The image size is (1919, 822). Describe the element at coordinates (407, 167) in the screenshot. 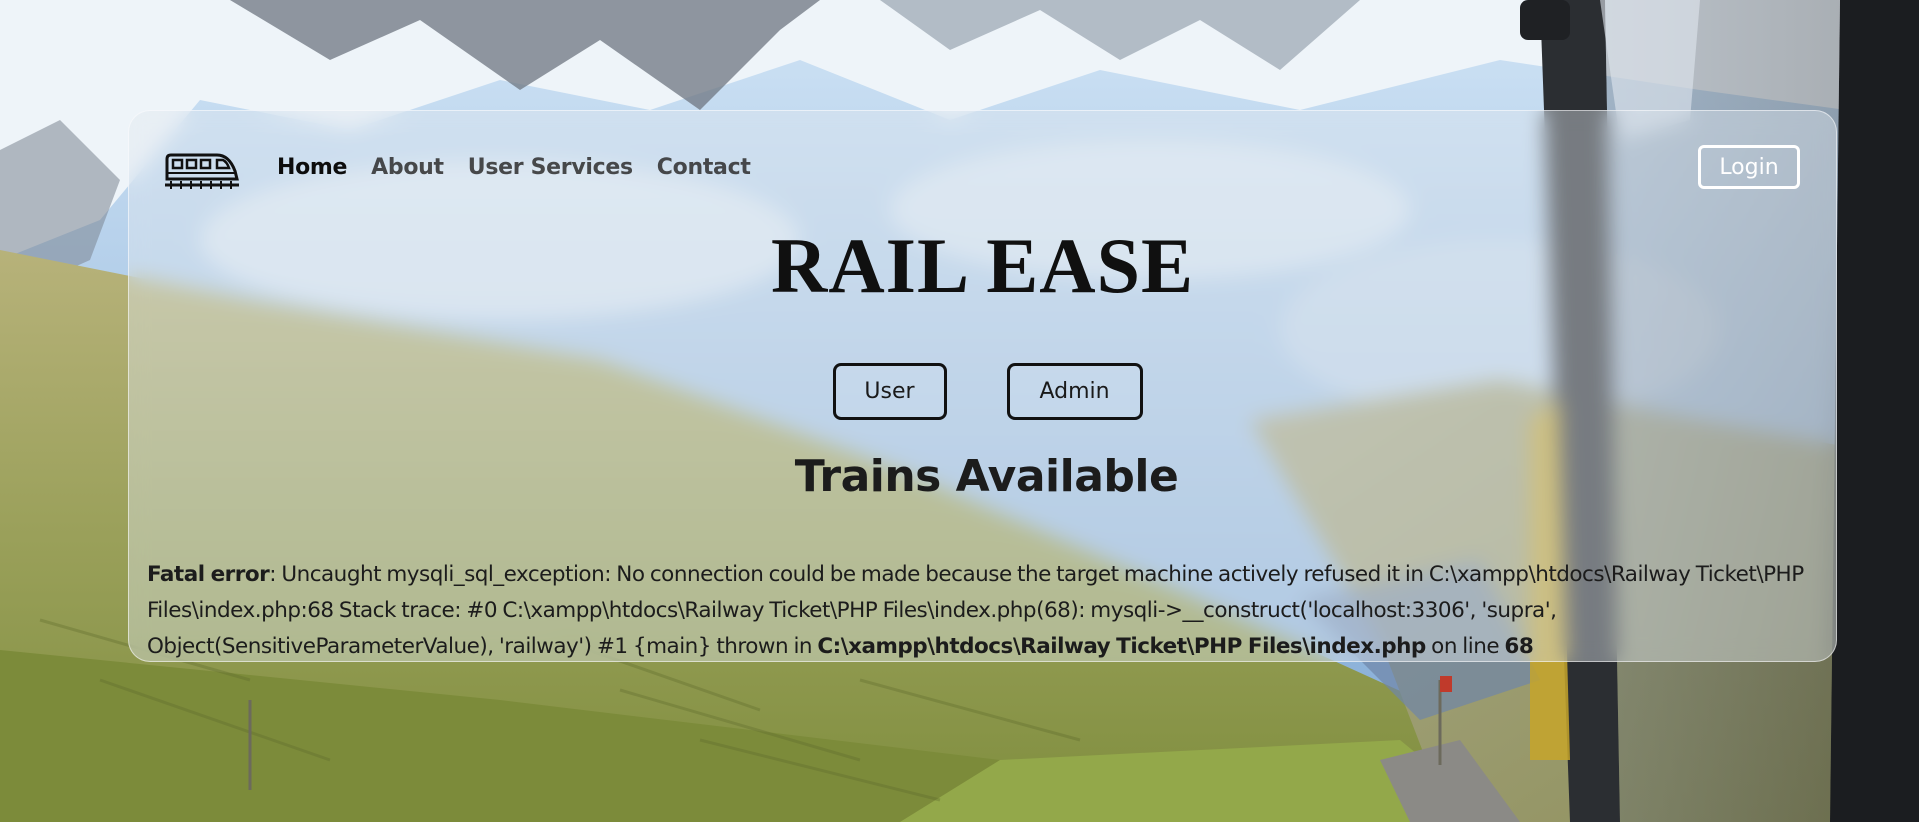

I see `nav-item-about: About` at that location.